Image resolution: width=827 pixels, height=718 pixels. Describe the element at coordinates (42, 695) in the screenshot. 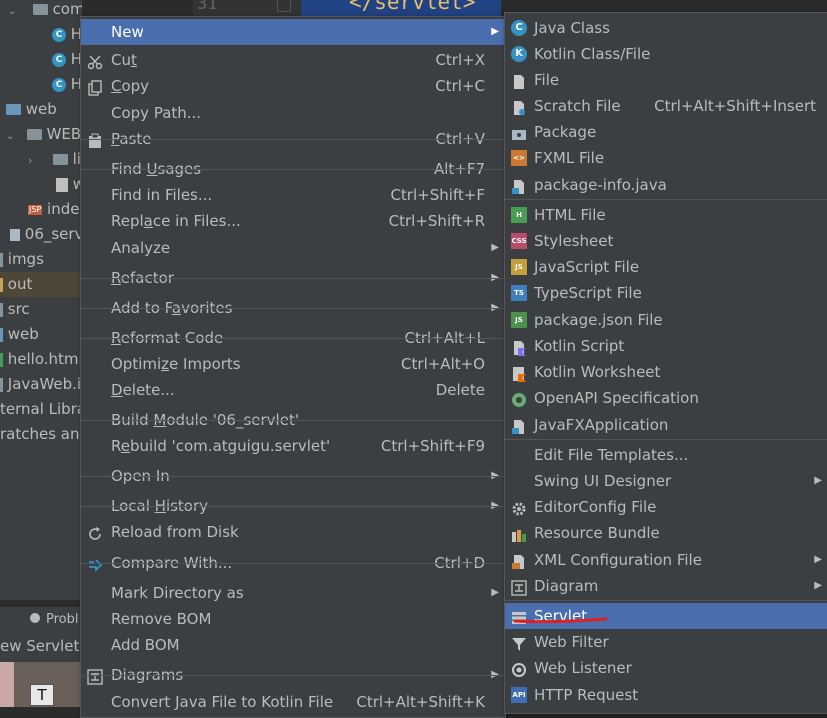

I see `text-icon: T` at that location.